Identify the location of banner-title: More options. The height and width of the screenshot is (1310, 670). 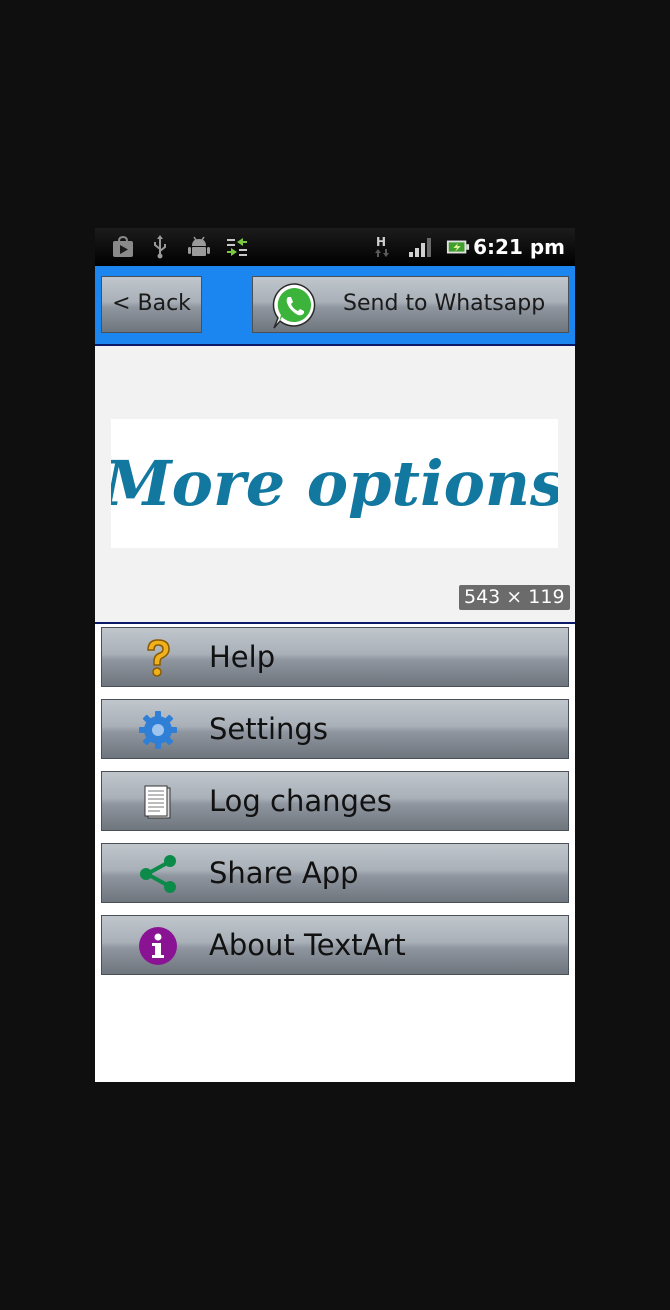
(334, 483).